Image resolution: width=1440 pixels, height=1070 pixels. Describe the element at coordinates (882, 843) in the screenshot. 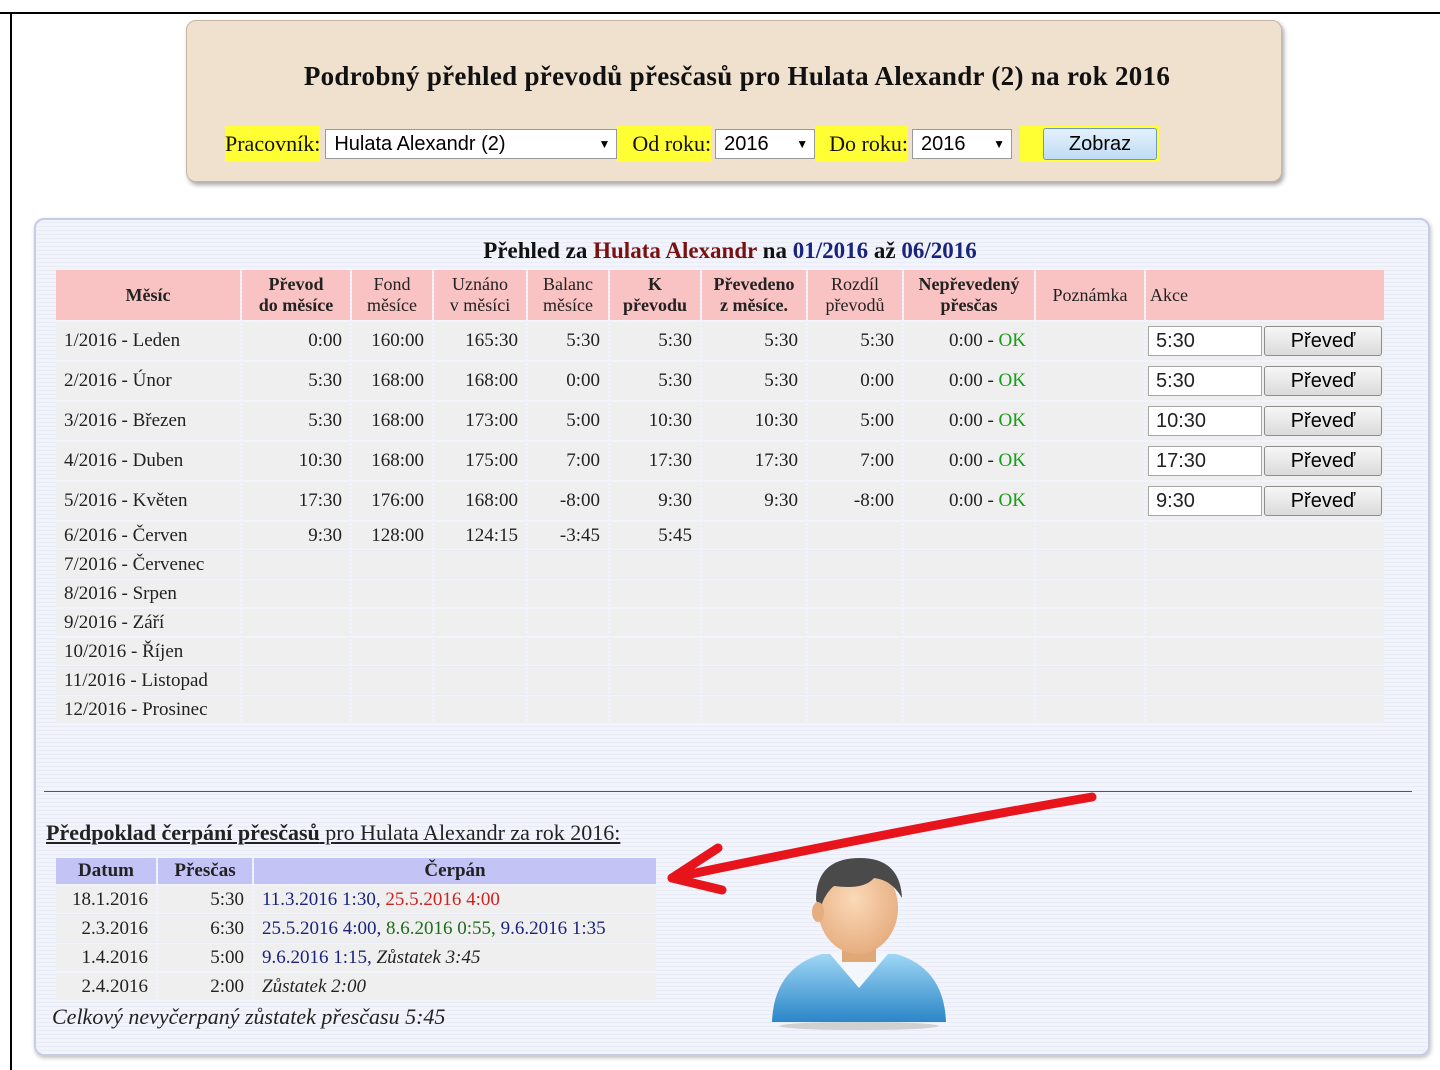

I see `red-arrow-icon` at that location.